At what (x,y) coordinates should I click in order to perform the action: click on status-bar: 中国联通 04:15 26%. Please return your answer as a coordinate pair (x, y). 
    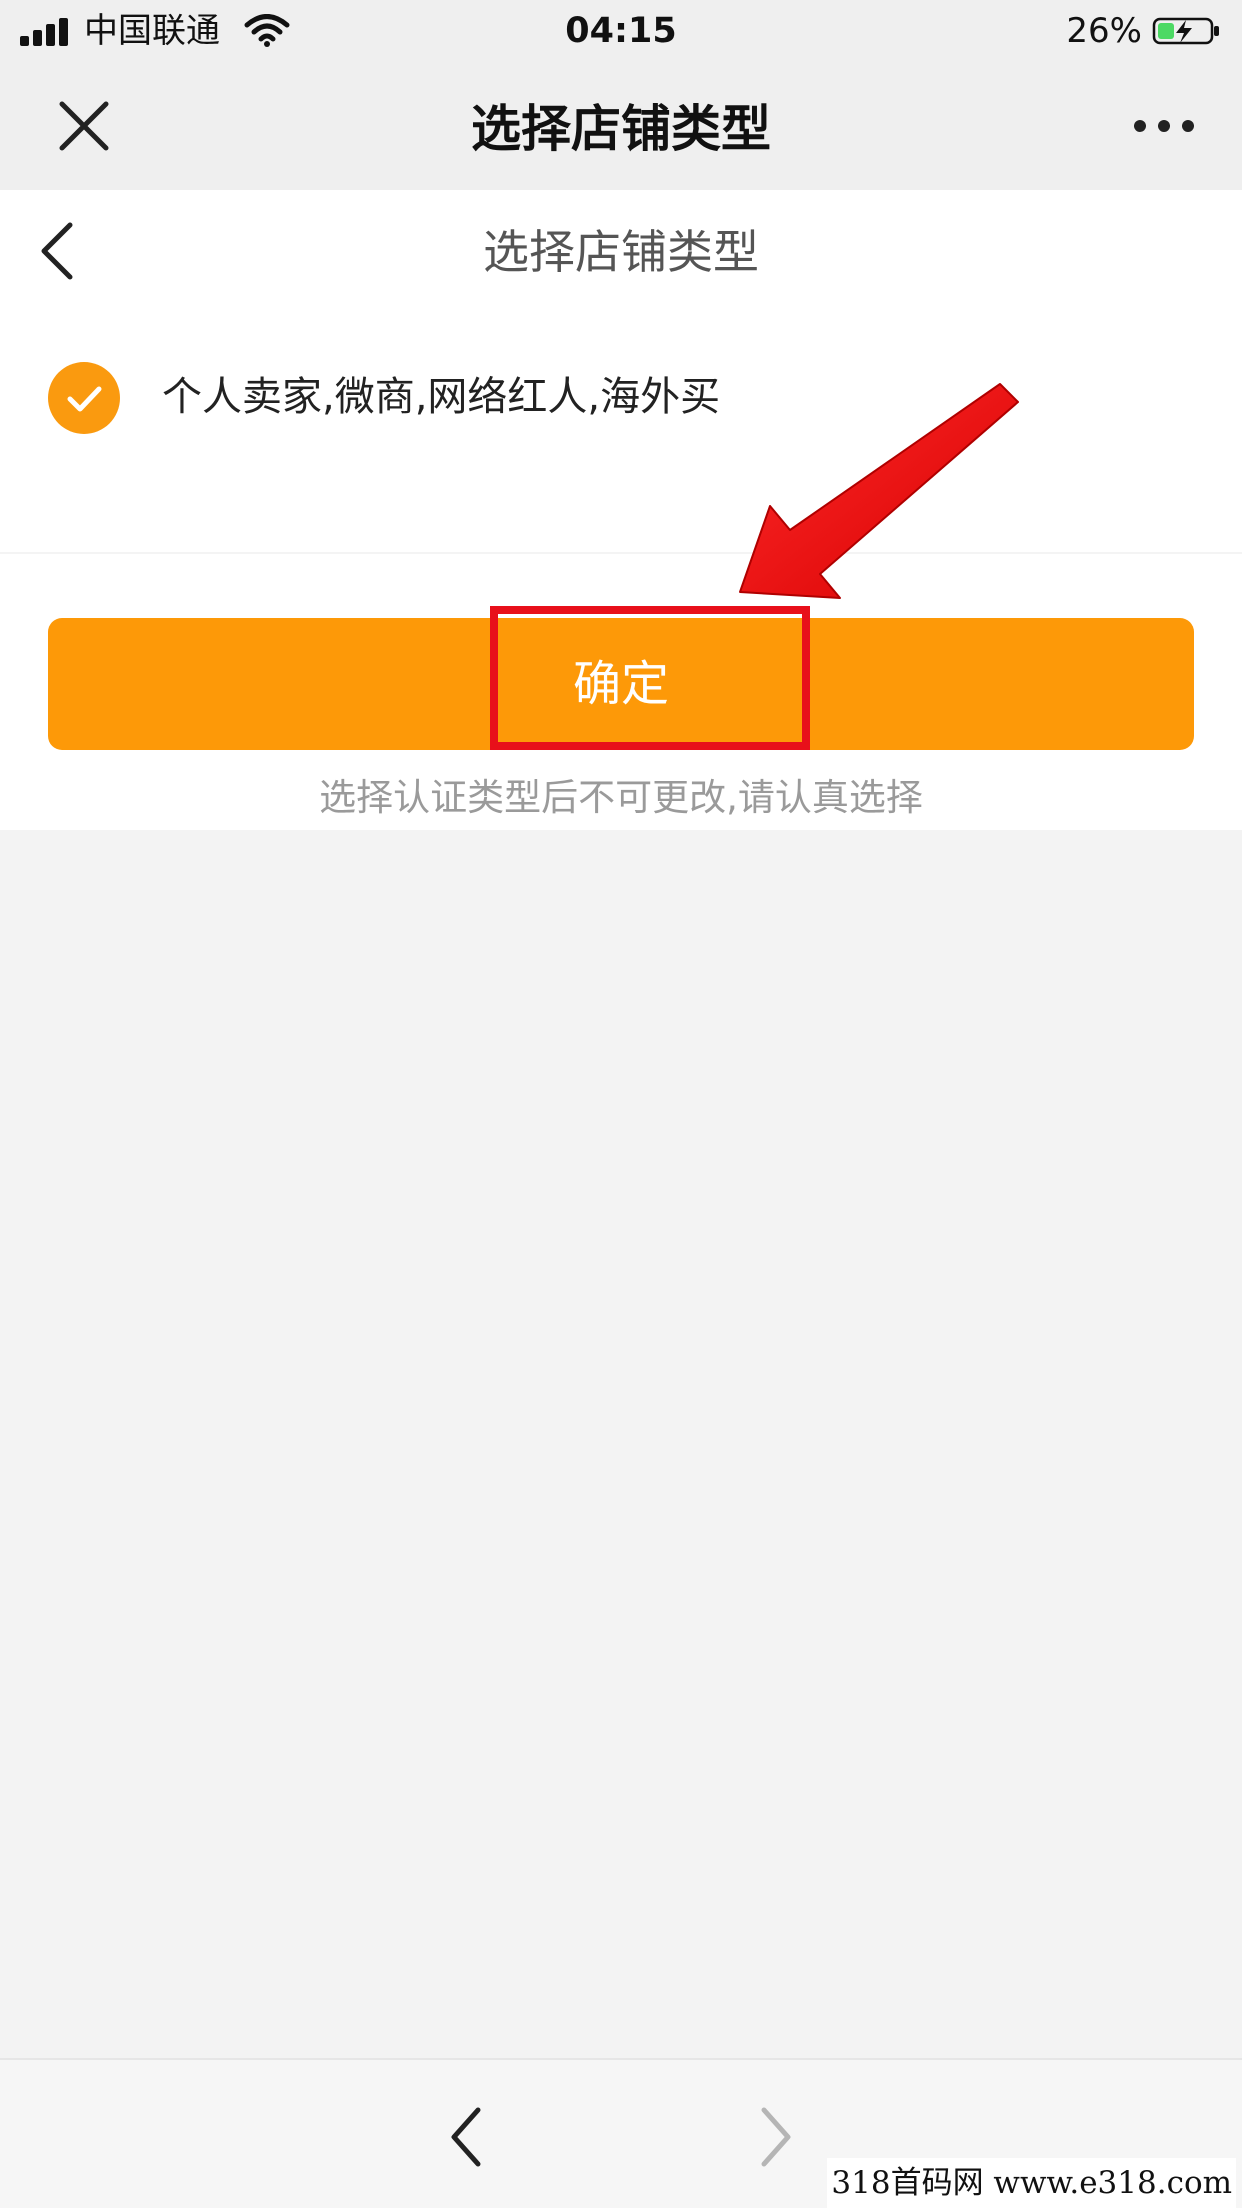
    Looking at the image, I should click on (621, 31).